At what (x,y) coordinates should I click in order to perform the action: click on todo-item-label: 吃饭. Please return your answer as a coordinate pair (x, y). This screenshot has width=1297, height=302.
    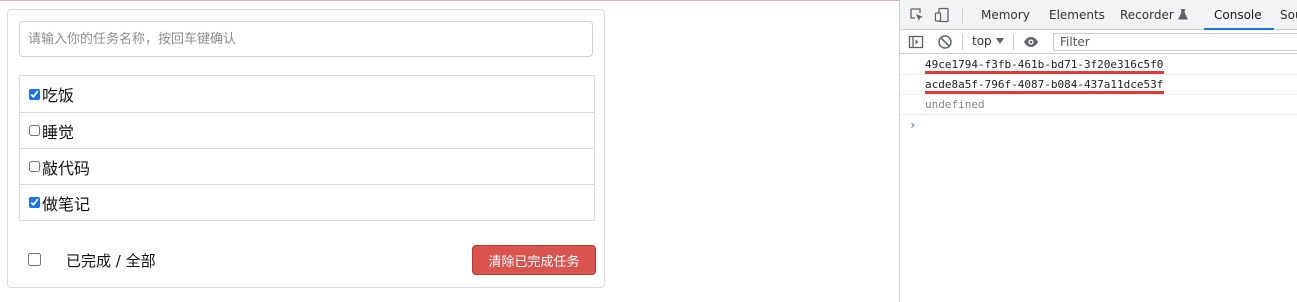
    Looking at the image, I should click on (51, 94).